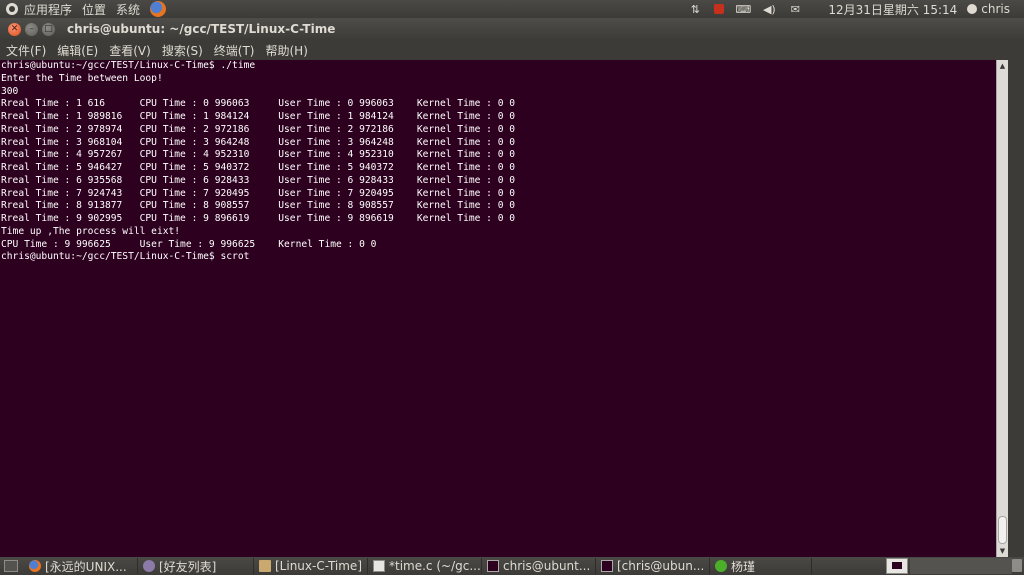 This screenshot has height=575, width=1024. I want to click on taskbar-item-folder: [Linux-C-Time], so click(312, 566).